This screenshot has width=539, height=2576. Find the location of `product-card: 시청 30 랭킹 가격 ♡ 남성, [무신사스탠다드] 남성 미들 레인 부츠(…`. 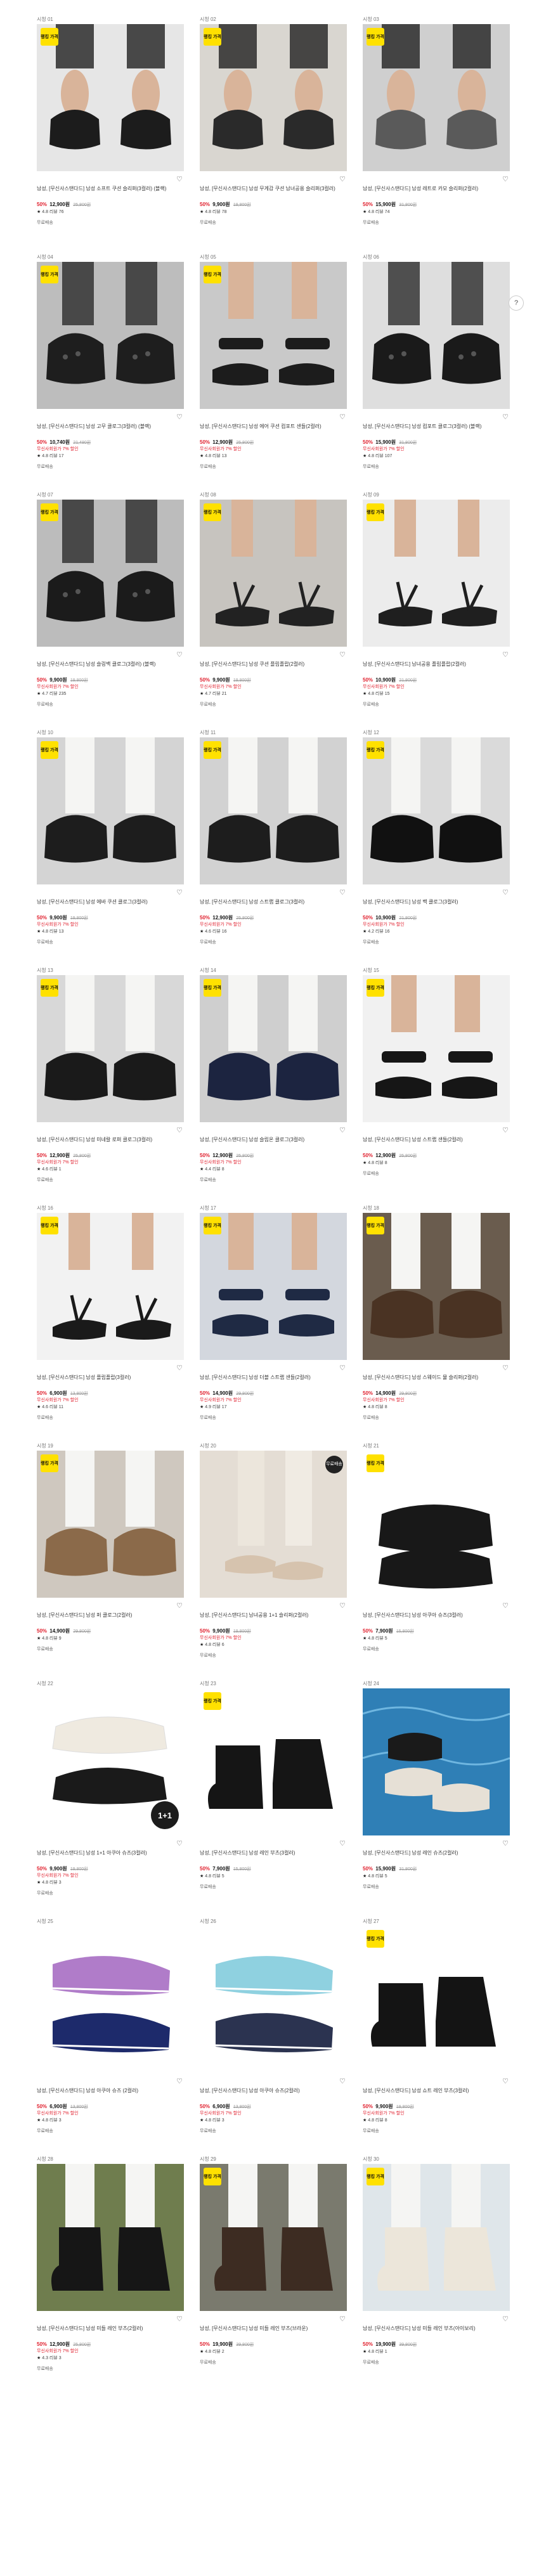

product-card: 시청 30 랭킹 가격 ♡ 남성, [무신사스탠다드] 남성 미들 레인 부츠(… is located at coordinates (436, 2274).